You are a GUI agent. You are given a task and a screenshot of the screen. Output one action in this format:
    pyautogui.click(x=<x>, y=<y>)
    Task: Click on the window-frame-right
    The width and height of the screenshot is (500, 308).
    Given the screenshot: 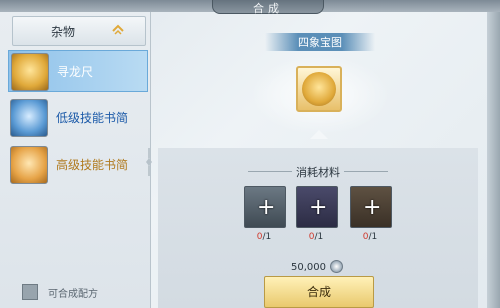 What is the action you would take?
    pyautogui.click(x=493, y=160)
    